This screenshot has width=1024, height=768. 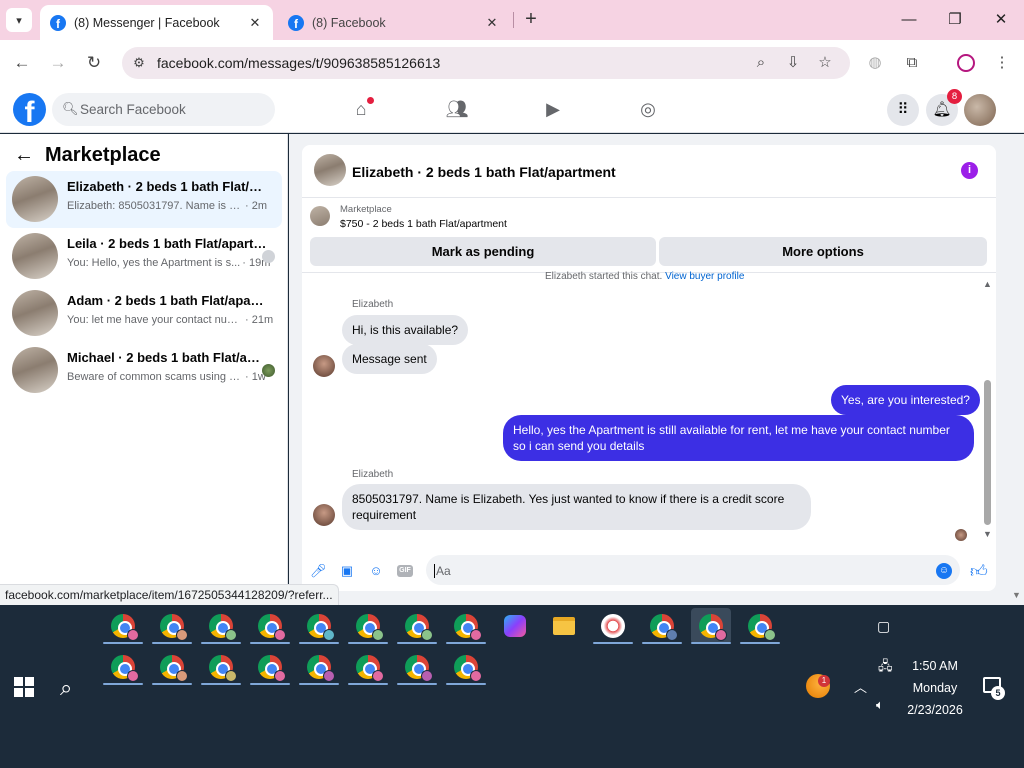 What do you see at coordinates (860, 686) in the screenshot?
I see `show-hidden-icons-chevron-icon: ︿` at bounding box center [860, 686].